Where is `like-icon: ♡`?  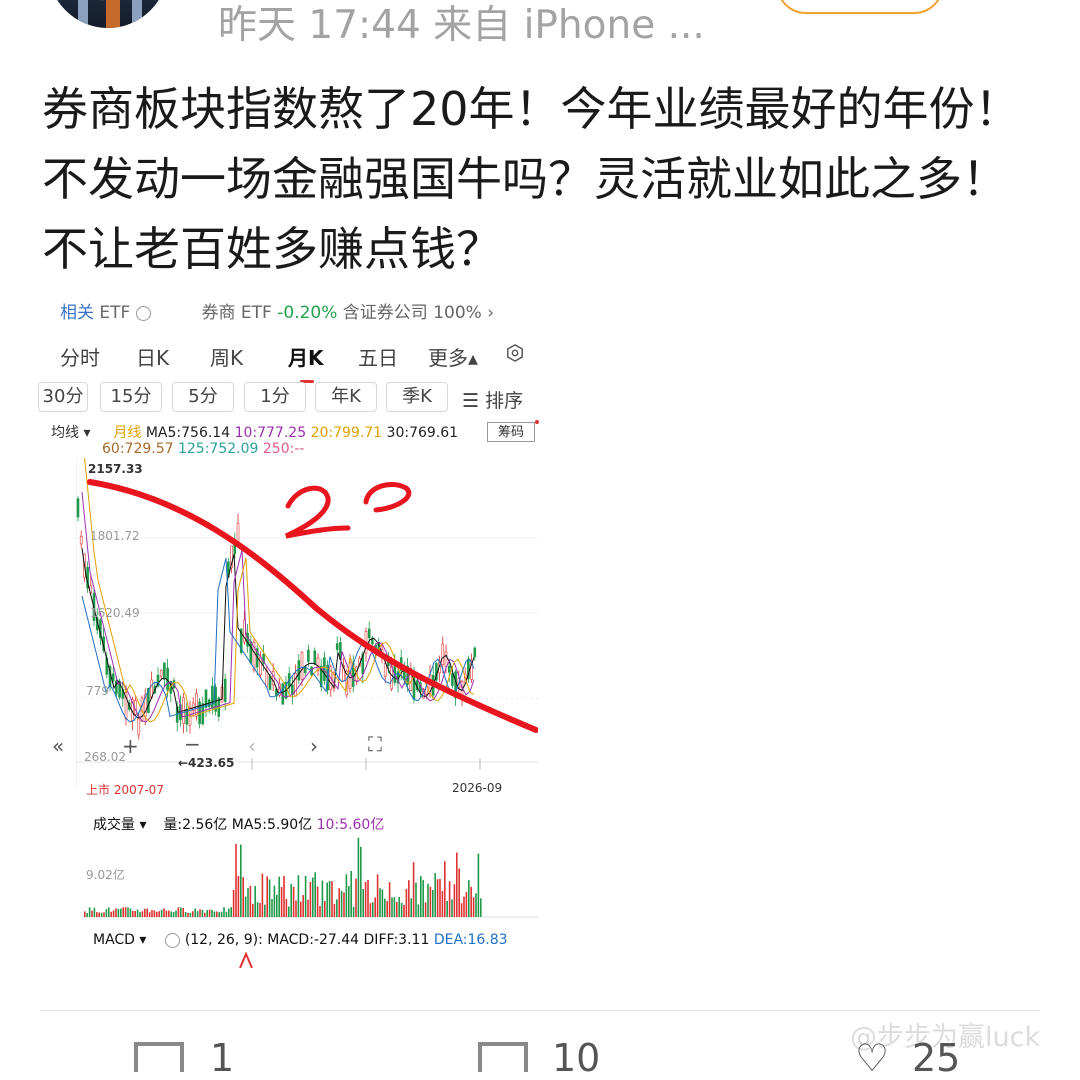
like-icon: ♡ is located at coordinates (872, 1058).